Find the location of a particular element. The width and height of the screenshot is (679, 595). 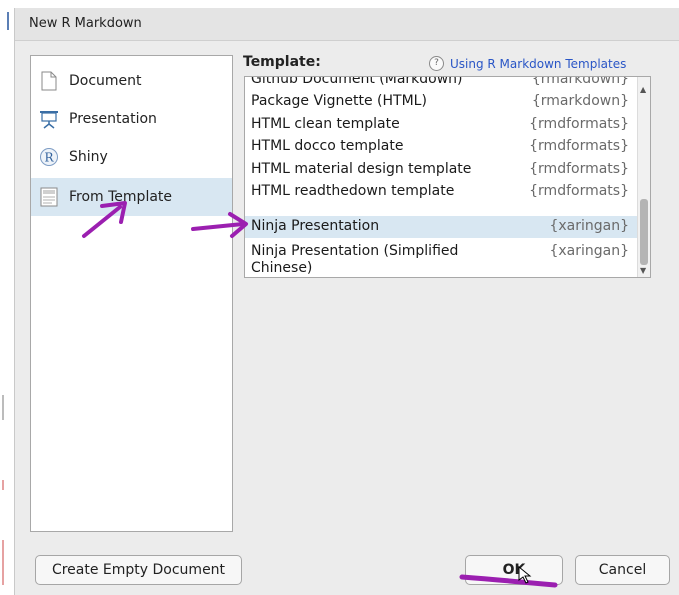

template-row: HTML readthedown template {rmdformats} is located at coordinates (441, 192).